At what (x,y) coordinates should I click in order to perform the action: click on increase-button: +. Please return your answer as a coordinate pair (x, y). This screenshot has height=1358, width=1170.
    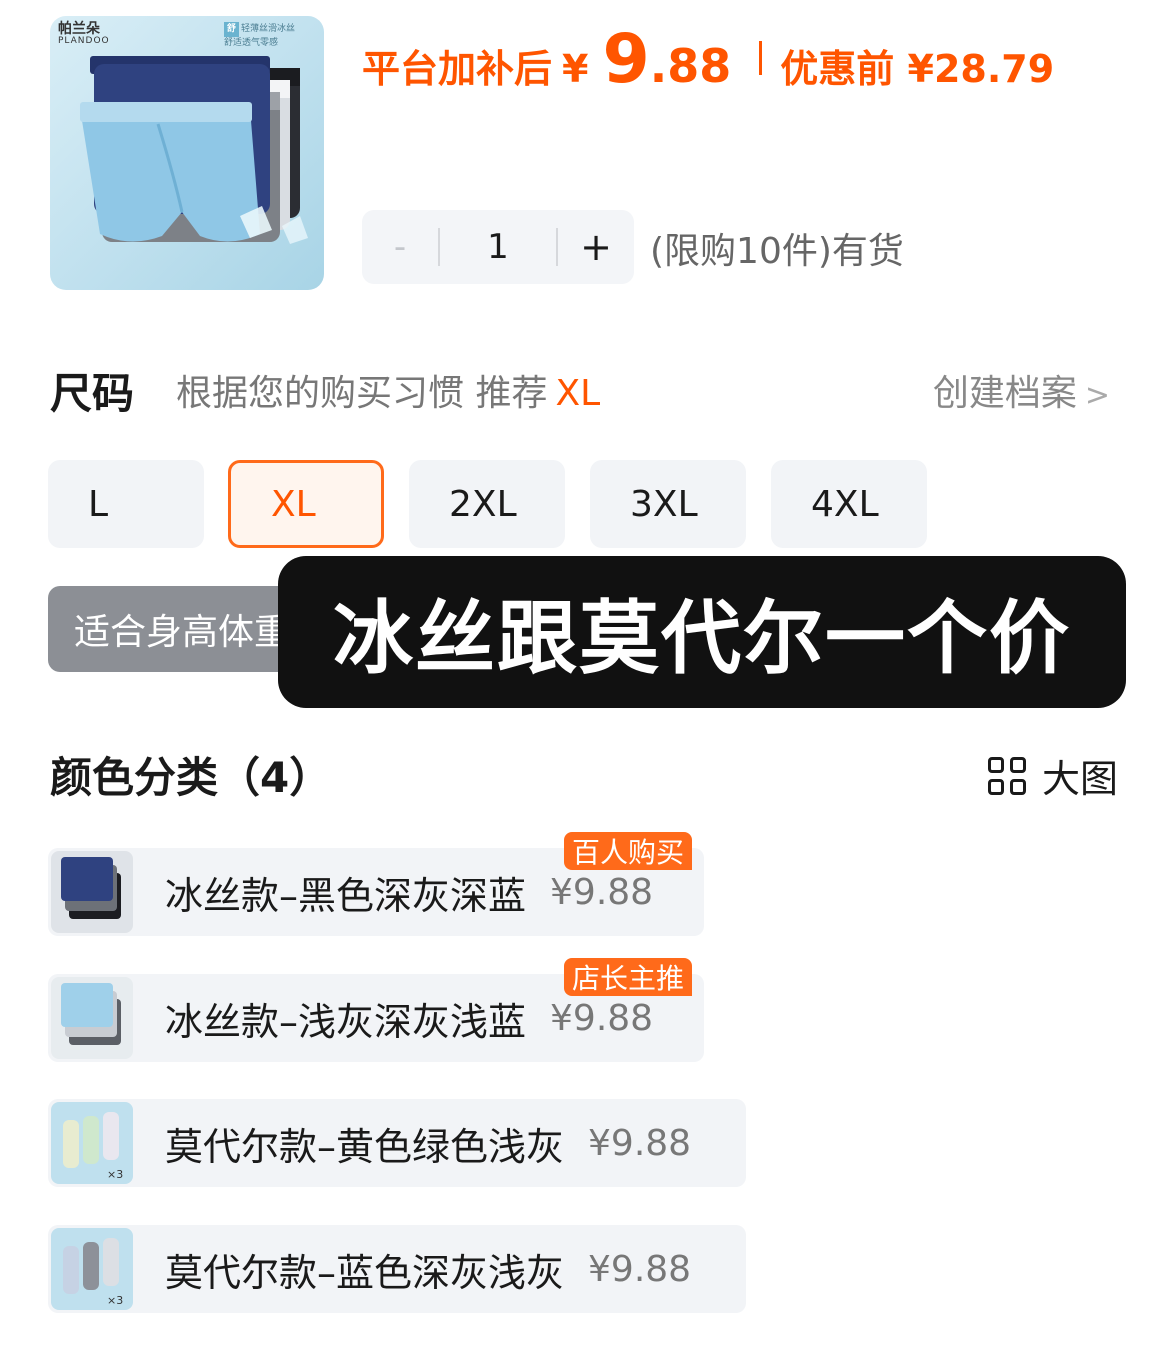
    Looking at the image, I should click on (596, 247).